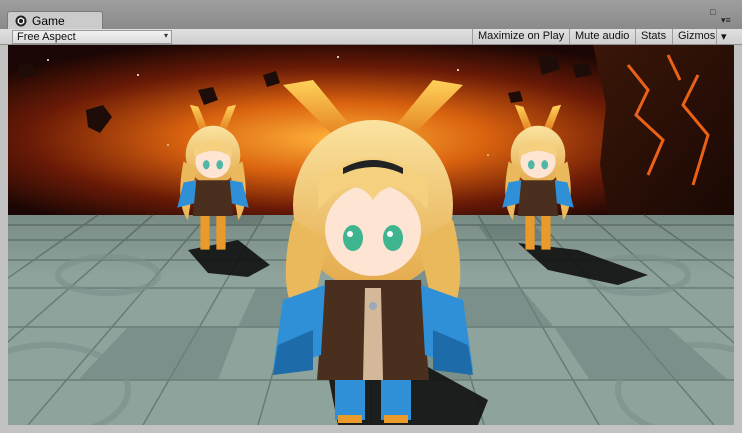 This screenshot has height=433, width=742. Describe the element at coordinates (696, 36) in the screenshot. I see `gizmos-button: Gizmos` at that location.